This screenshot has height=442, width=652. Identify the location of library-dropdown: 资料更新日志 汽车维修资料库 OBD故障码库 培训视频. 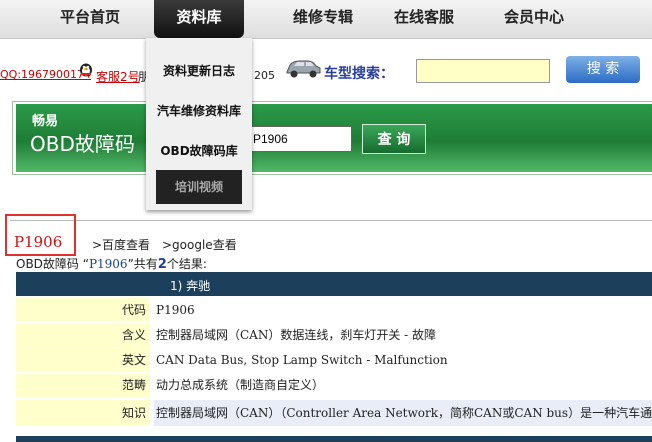
(199, 124).